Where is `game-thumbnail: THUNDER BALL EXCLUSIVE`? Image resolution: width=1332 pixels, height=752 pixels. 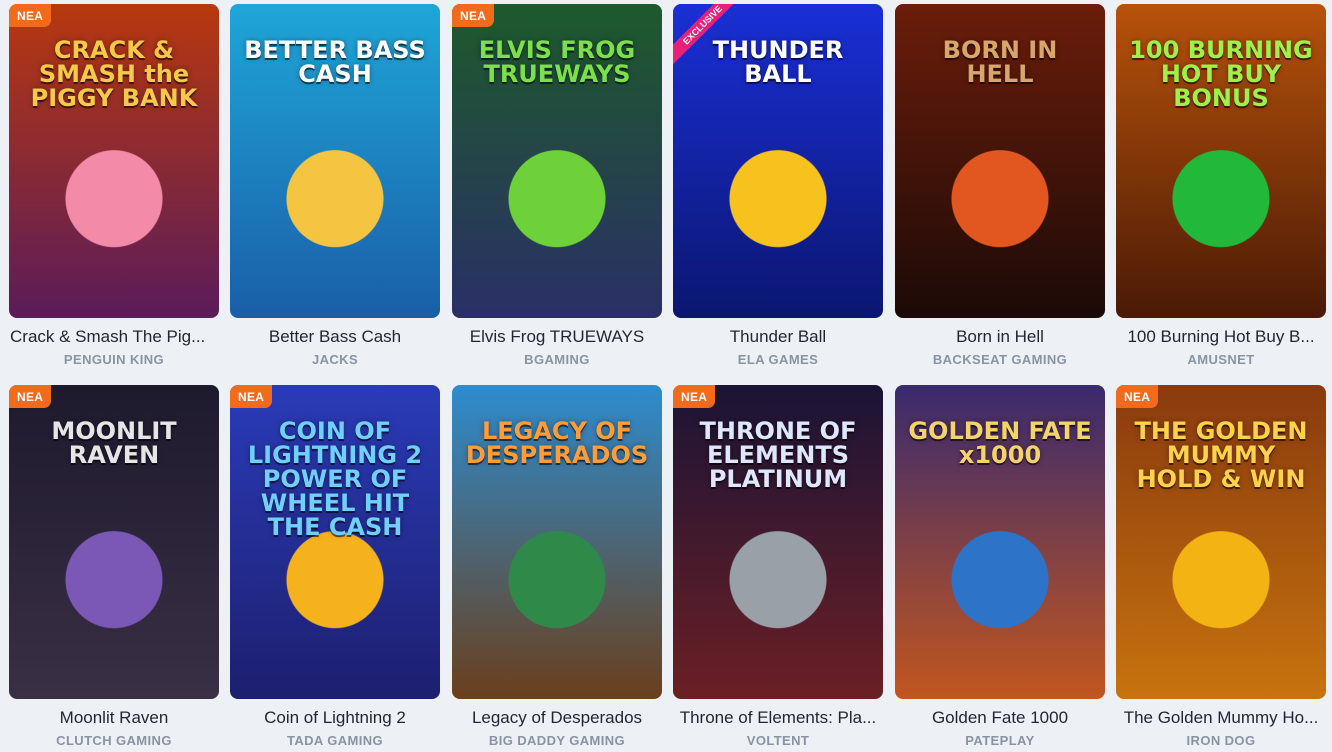 game-thumbnail: THUNDER BALL EXCLUSIVE is located at coordinates (778, 161).